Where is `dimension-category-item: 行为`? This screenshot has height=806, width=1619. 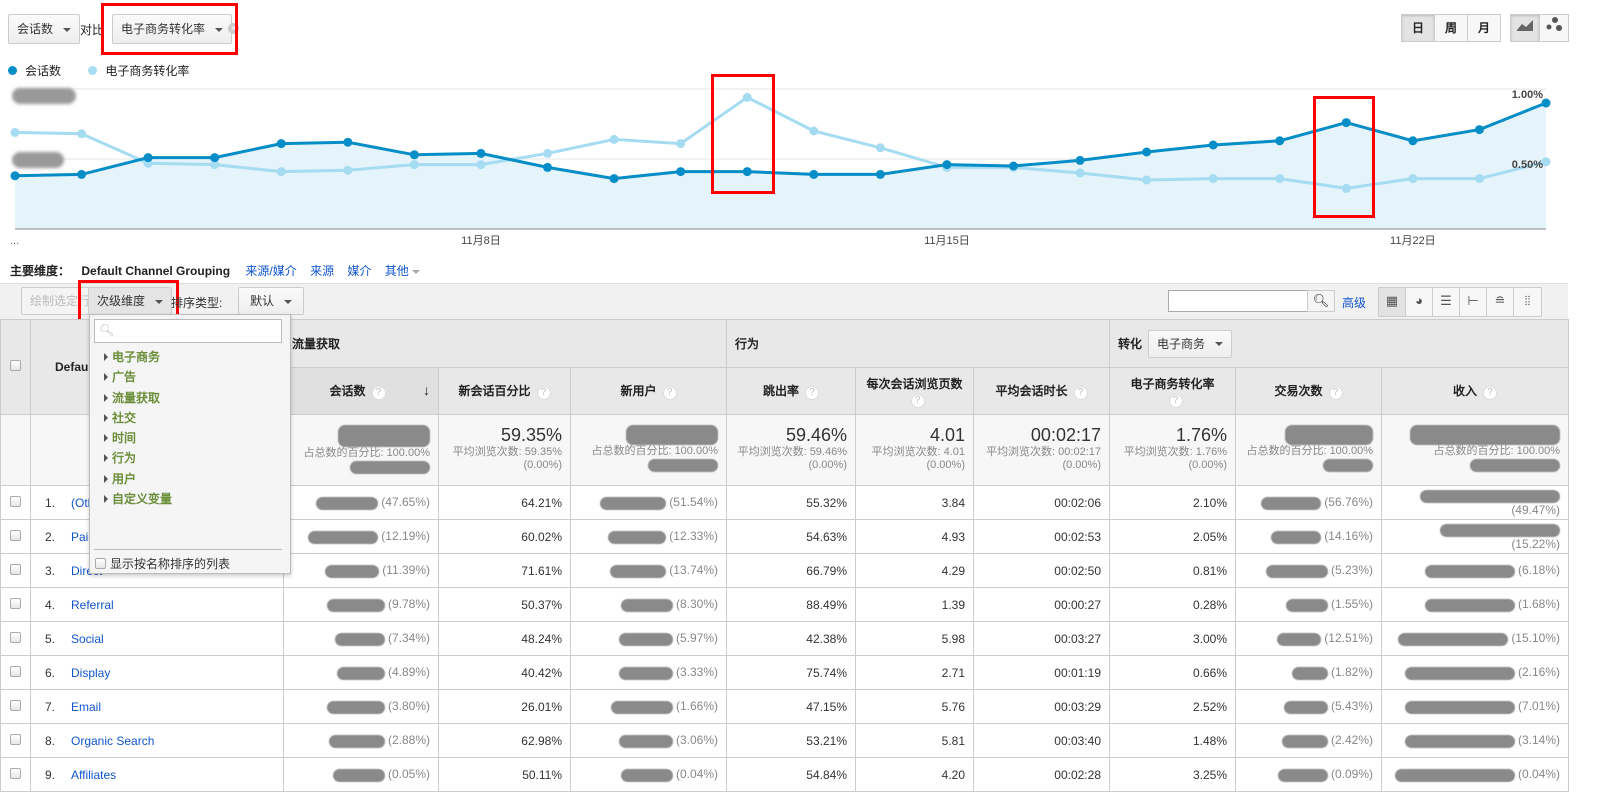 dimension-category-item: 行为 is located at coordinates (190, 458).